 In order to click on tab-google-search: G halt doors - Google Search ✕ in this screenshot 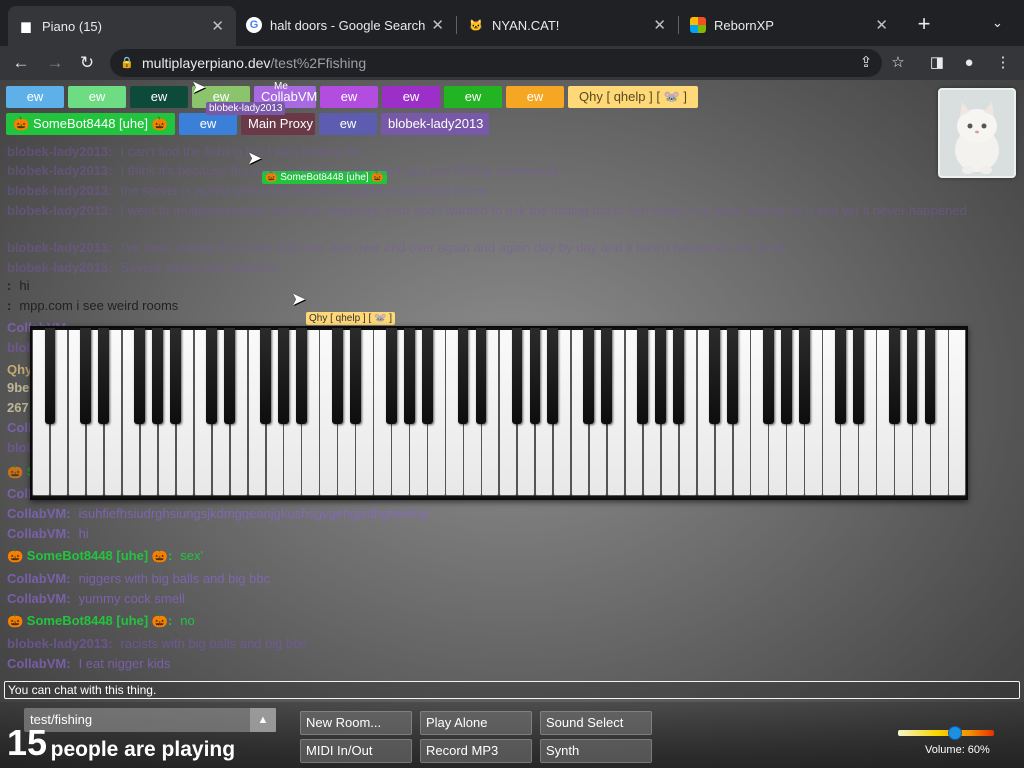, I will do `click(346, 25)`.